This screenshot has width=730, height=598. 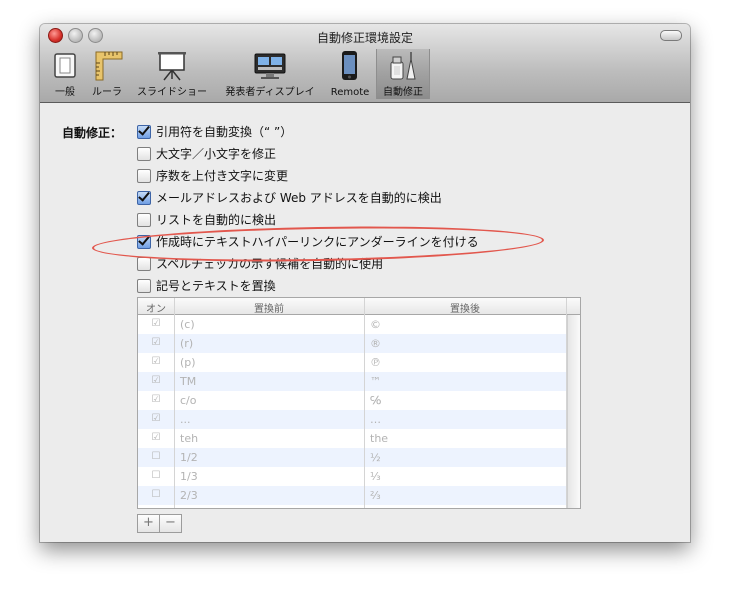 I want to click on column-header-before: 置換前, so click(x=269, y=307).